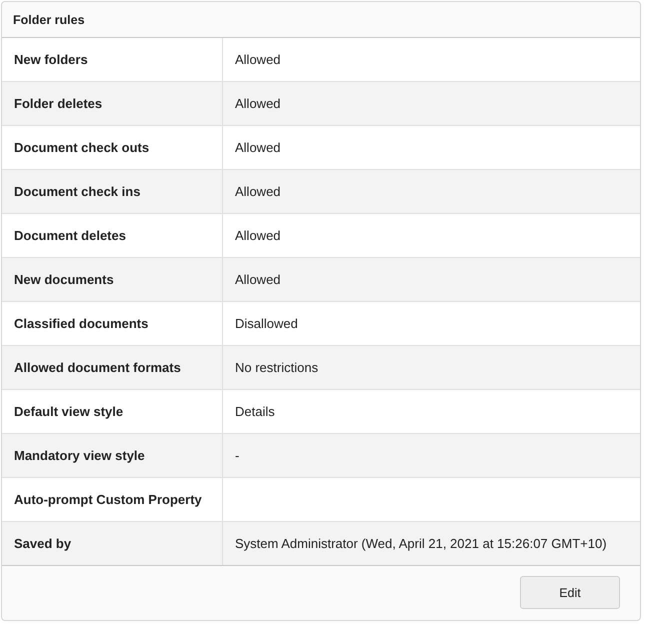 The width and height of the screenshot is (645, 624). Describe the element at coordinates (112, 367) in the screenshot. I see `row-label: Allowed document formats` at that location.